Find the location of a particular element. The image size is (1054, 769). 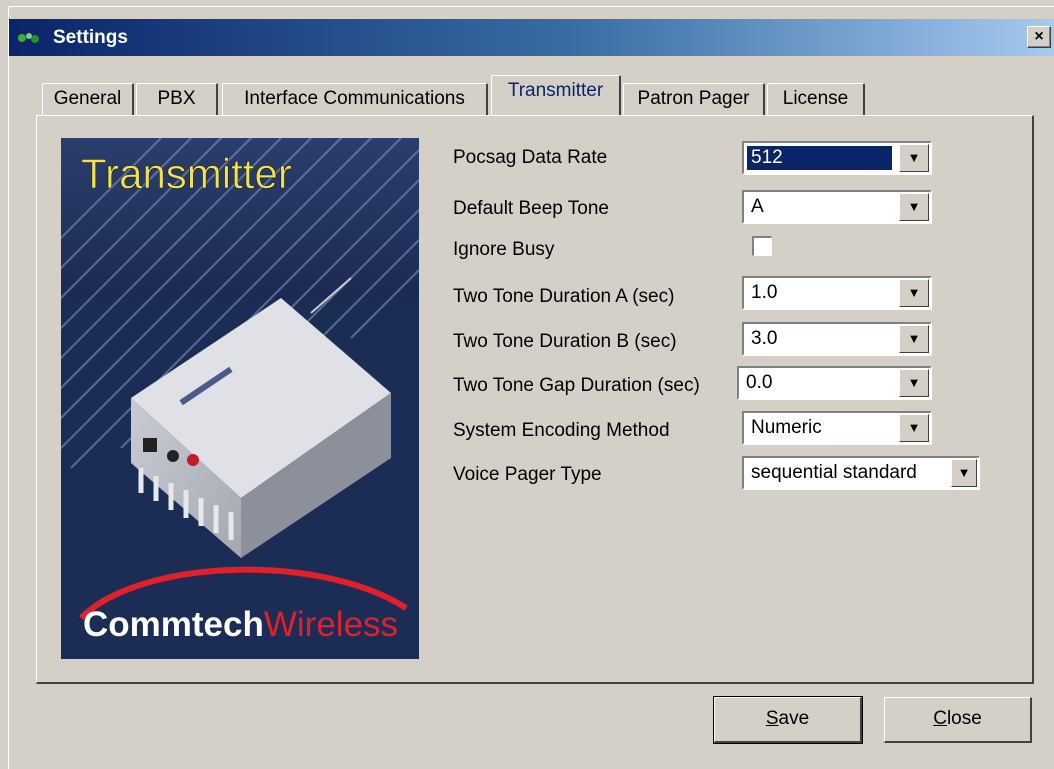

system-encoding-method-select: Numeric ▼ is located at coordinates (837, 428).